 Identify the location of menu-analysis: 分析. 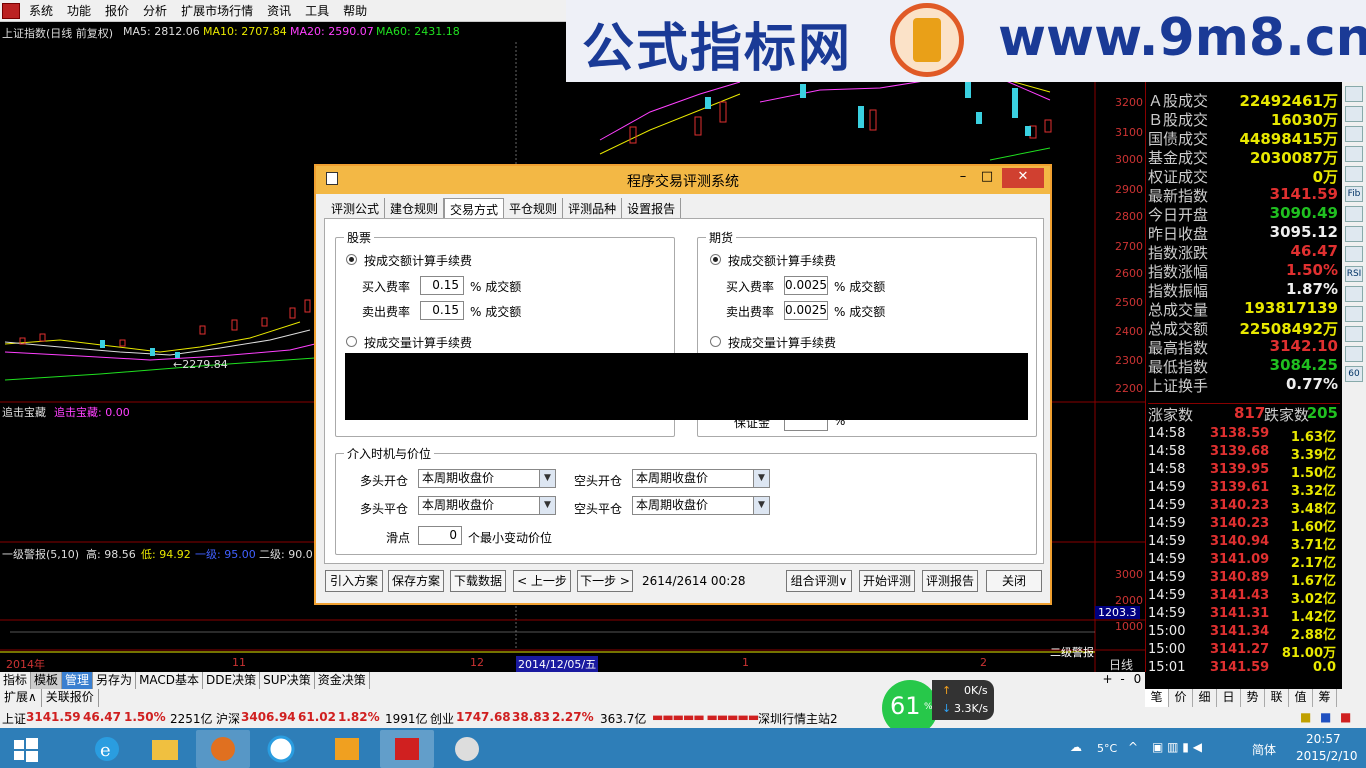
(155, 10).